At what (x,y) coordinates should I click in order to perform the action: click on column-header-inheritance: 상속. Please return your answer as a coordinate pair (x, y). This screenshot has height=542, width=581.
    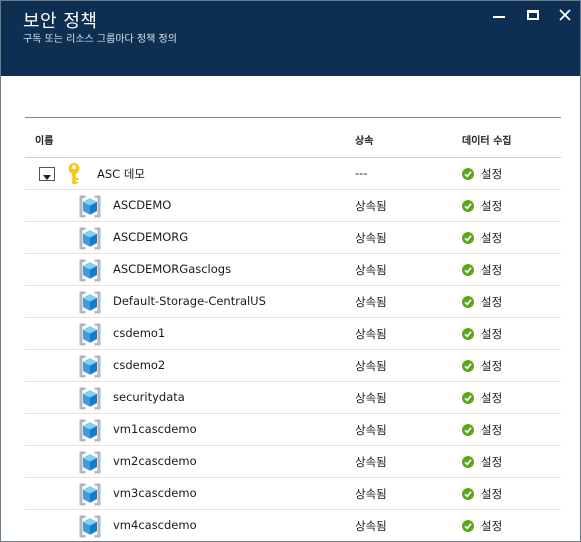
    Looking at the image, I should click on (364, 141).